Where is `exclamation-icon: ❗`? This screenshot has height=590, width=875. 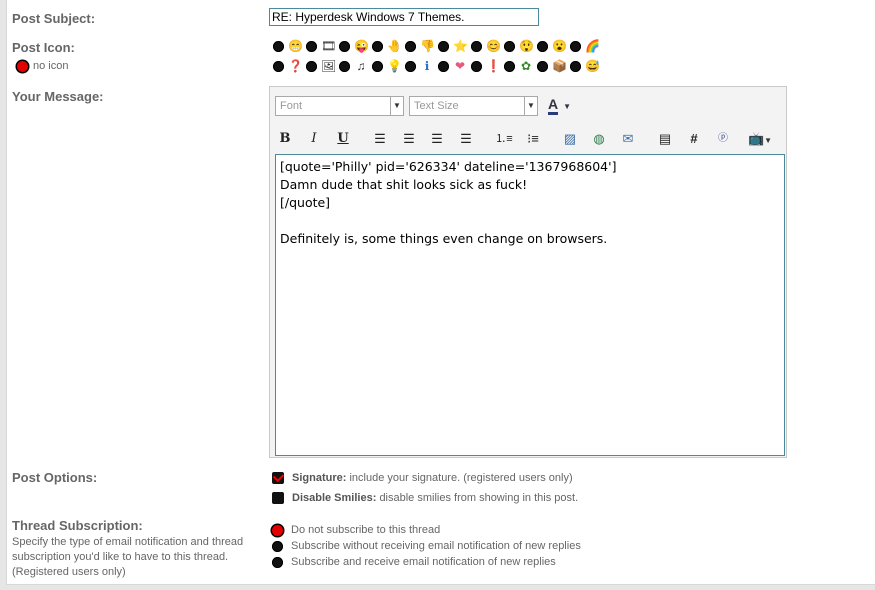 exclamation-icon: ❗ is located at coordinates (493, 66).